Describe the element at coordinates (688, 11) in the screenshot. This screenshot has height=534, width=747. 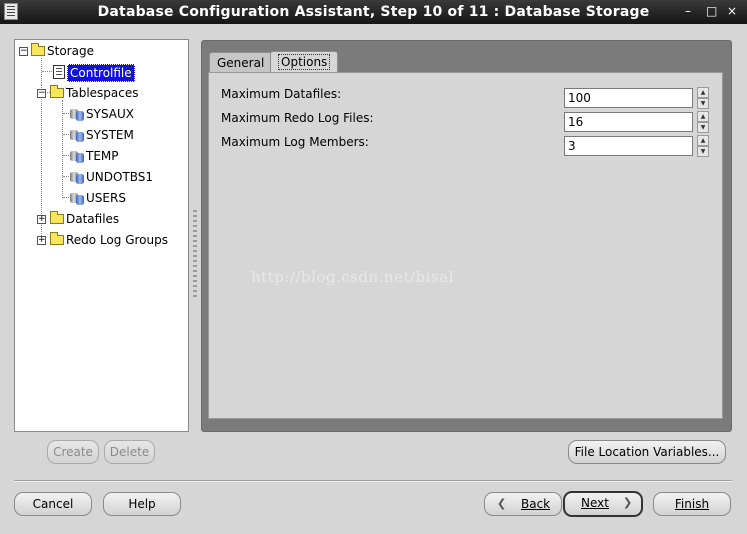
I see `minimize-button: –` at that location.